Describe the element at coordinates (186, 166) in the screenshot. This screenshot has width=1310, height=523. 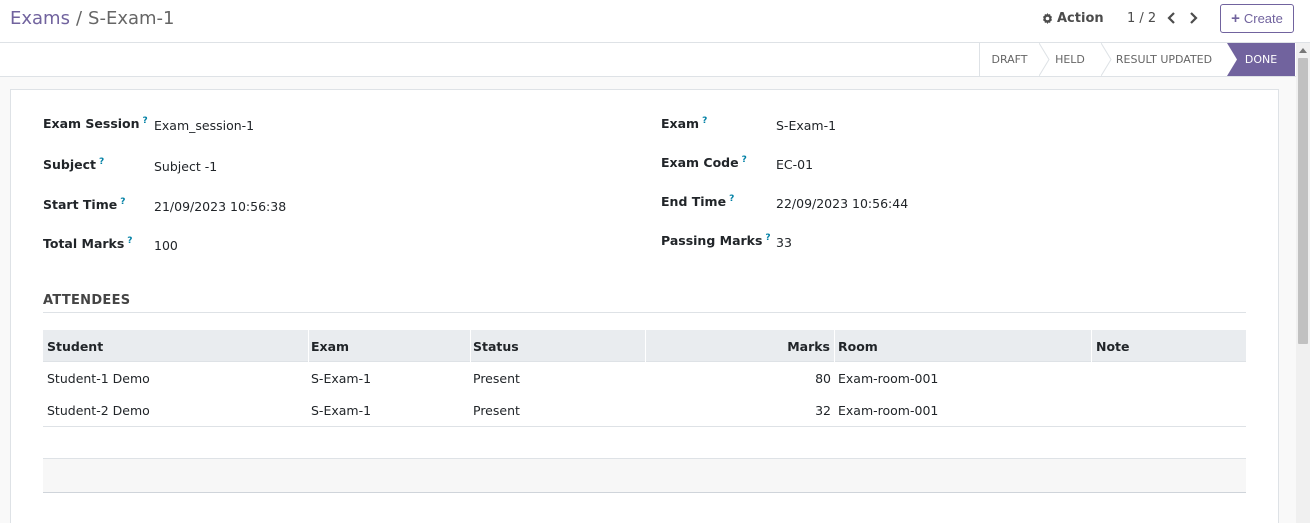
I see `subject-field: Subject -1` at that location.